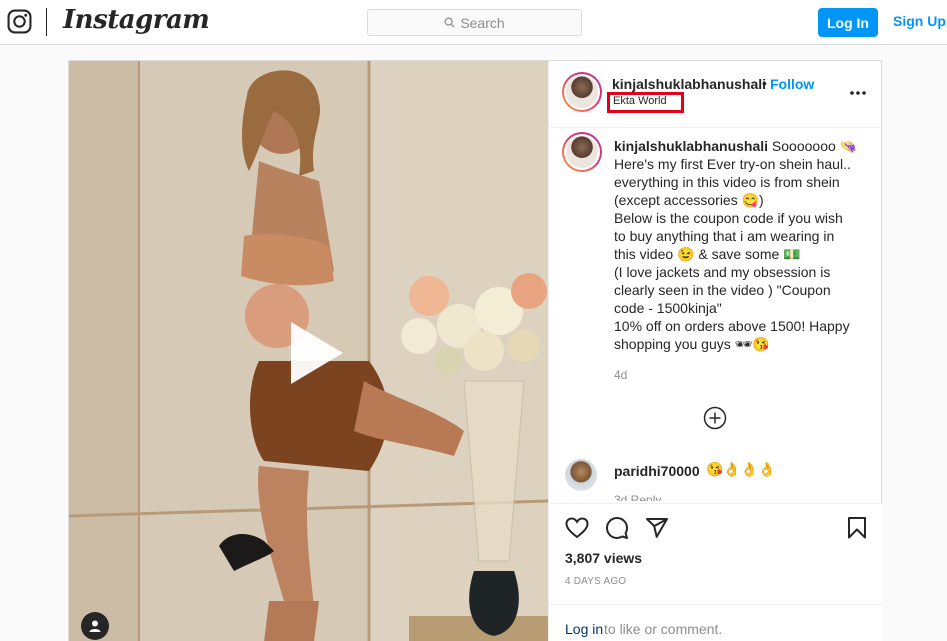 The height and width of the screenshot is (641, 947). Describe the element at coordinates (792, 84) in the screenshot. I see `follow-button: Follow` at that location.